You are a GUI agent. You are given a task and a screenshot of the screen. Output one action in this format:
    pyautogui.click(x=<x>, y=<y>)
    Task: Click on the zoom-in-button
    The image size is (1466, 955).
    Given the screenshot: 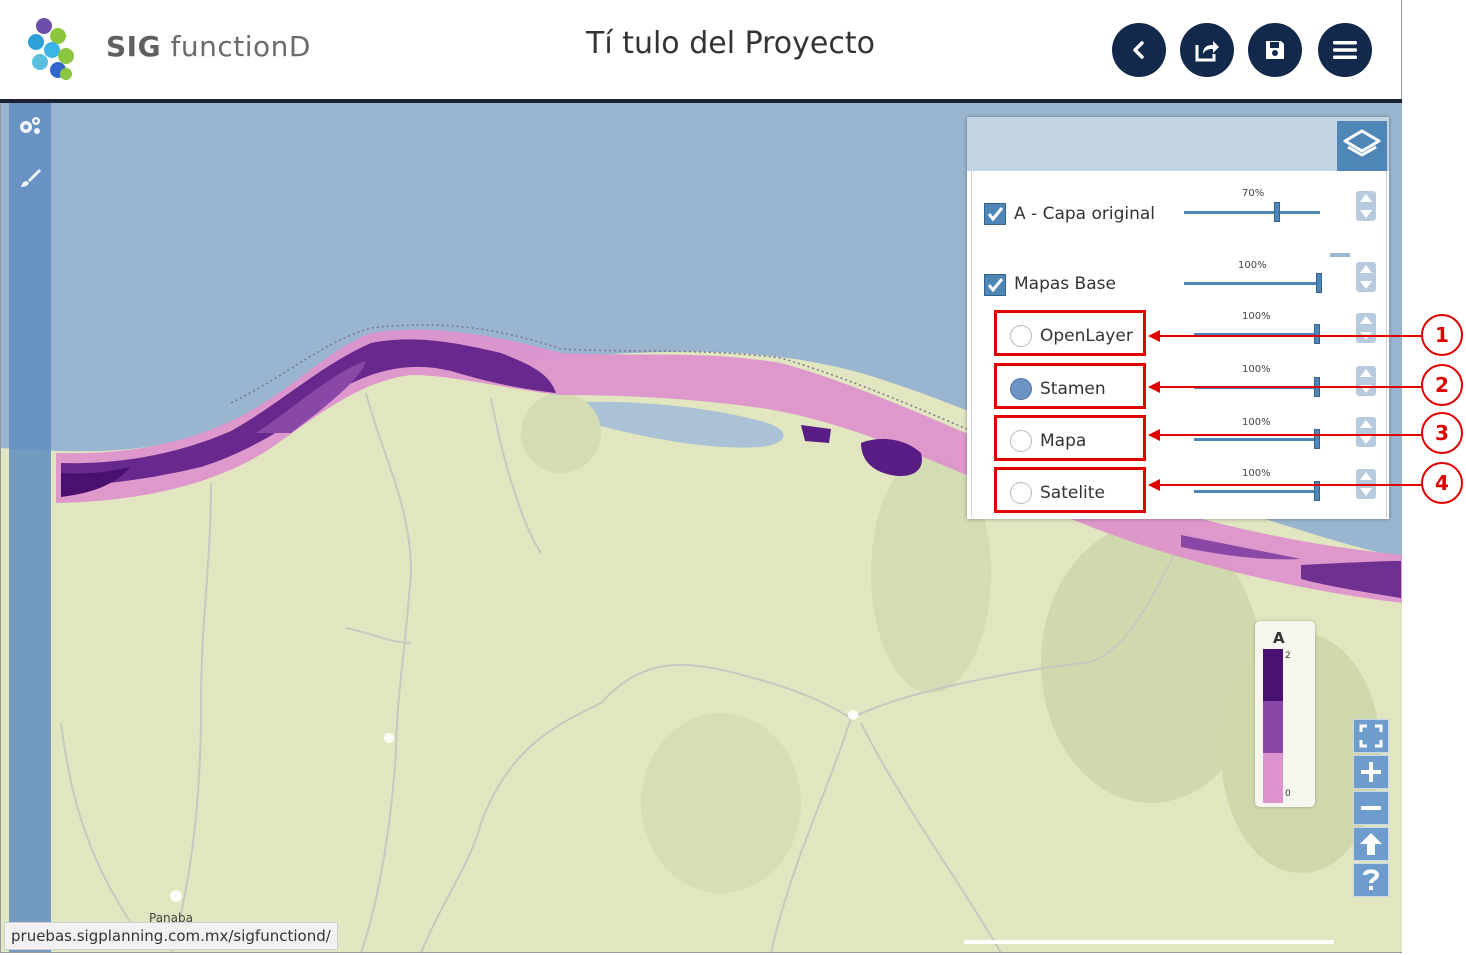 What is the action you would take?
    pyautogui.click(x=1371, y=772)
    